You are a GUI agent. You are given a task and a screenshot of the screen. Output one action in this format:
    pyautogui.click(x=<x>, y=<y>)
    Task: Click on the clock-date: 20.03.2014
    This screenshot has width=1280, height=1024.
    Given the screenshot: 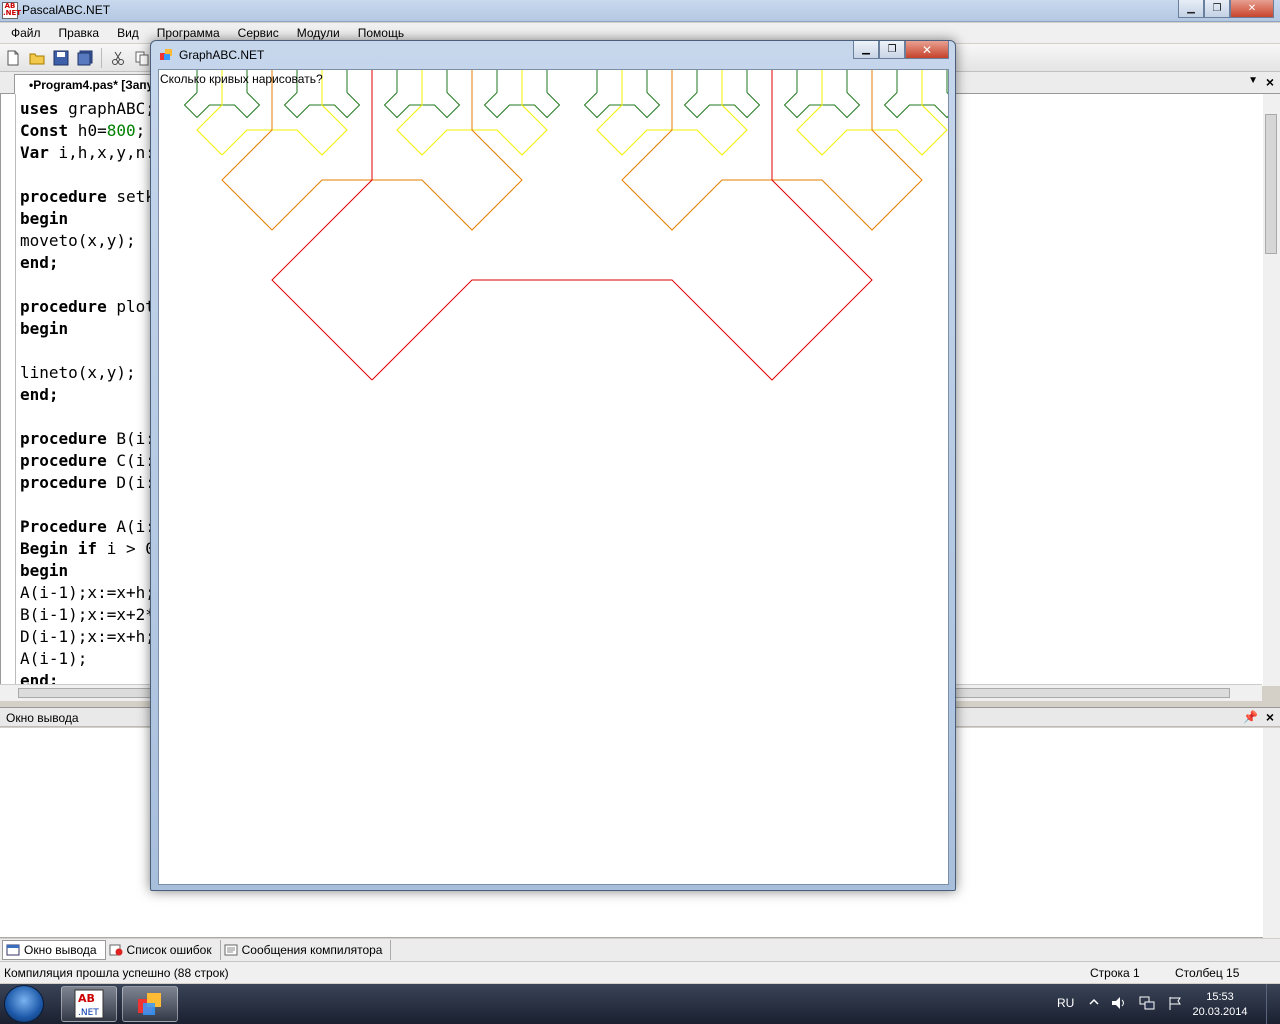 What is the action you would take?
    pyautogui.click(x=1220, y=1012)
    